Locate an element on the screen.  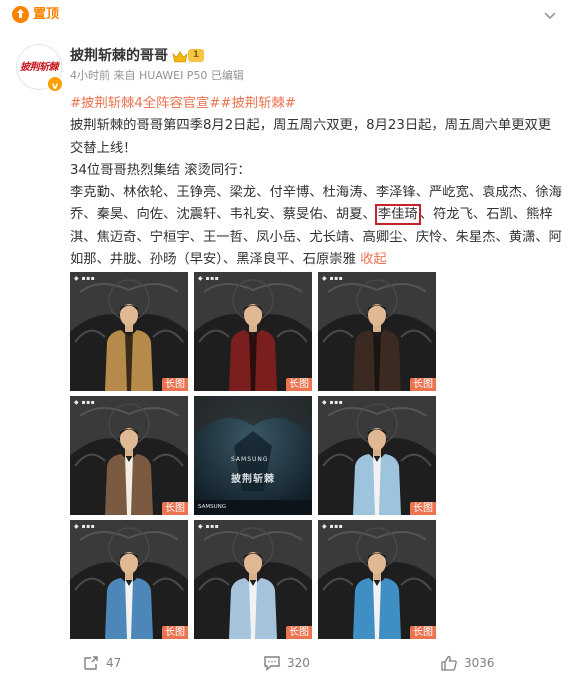
level-badge: 1 is located at coordinates (196, 55).